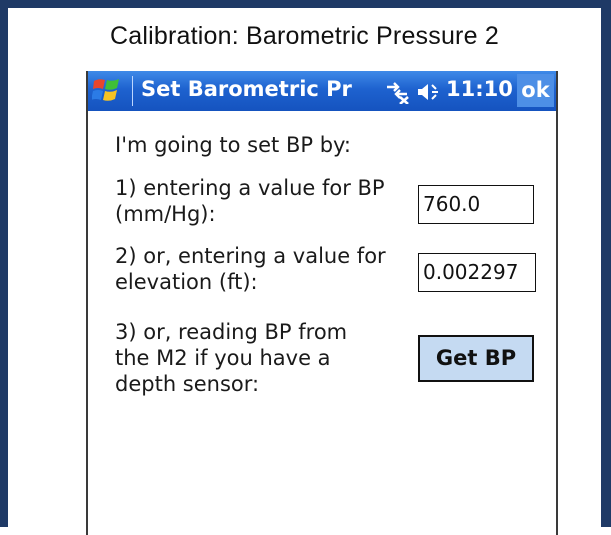 The height and width of the screenshot is (535, 611). I want to click on title-bar: Set Barometric Pr 11:10 ok, so click(322, 91).